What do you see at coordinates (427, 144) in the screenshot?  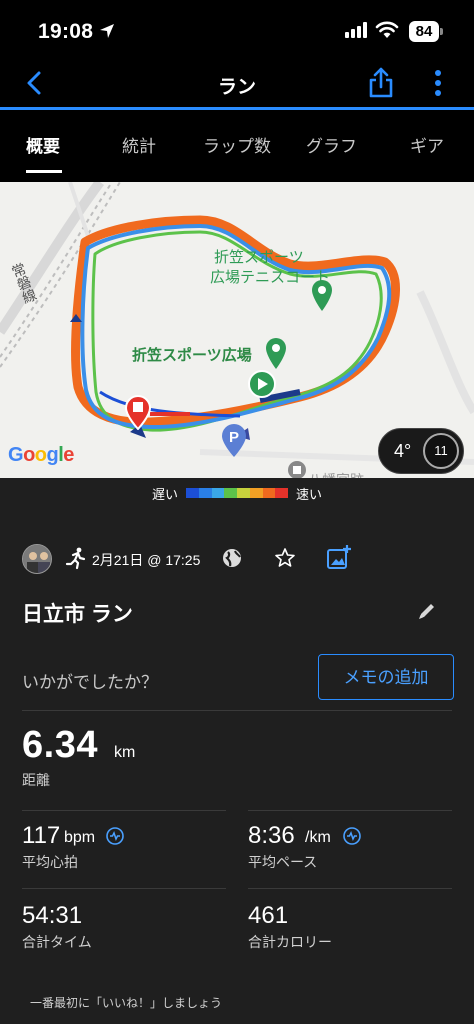 I see `tab-gear: ギア` at bounding box center [427, 144].